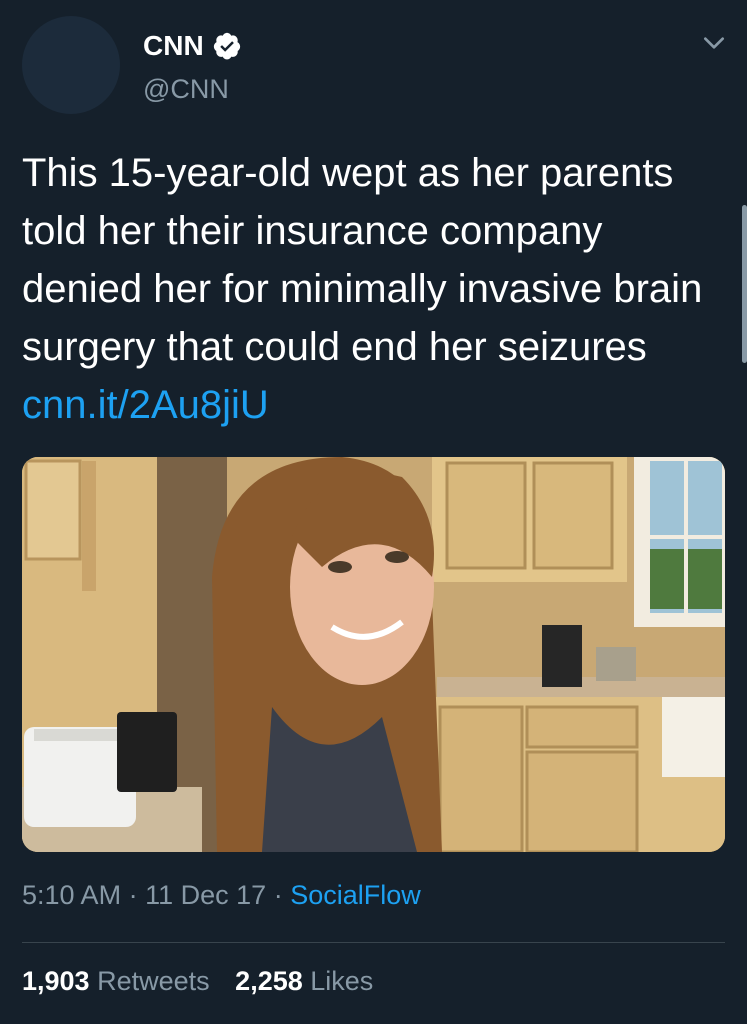 This screenshot has height=1024, width=747. Describe the element at coordinates (71, 65) in the screenshot. I see `avatar` at that location.